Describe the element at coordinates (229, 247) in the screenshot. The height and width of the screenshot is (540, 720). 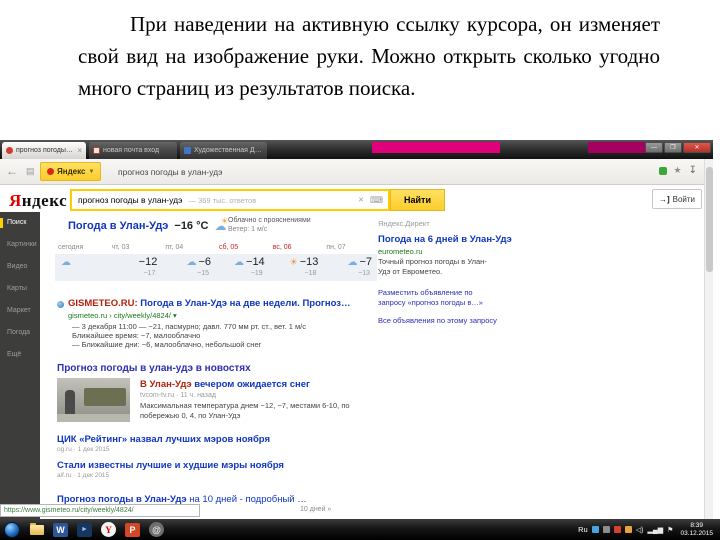
I see `forecast-day: сб, 05` at that location.